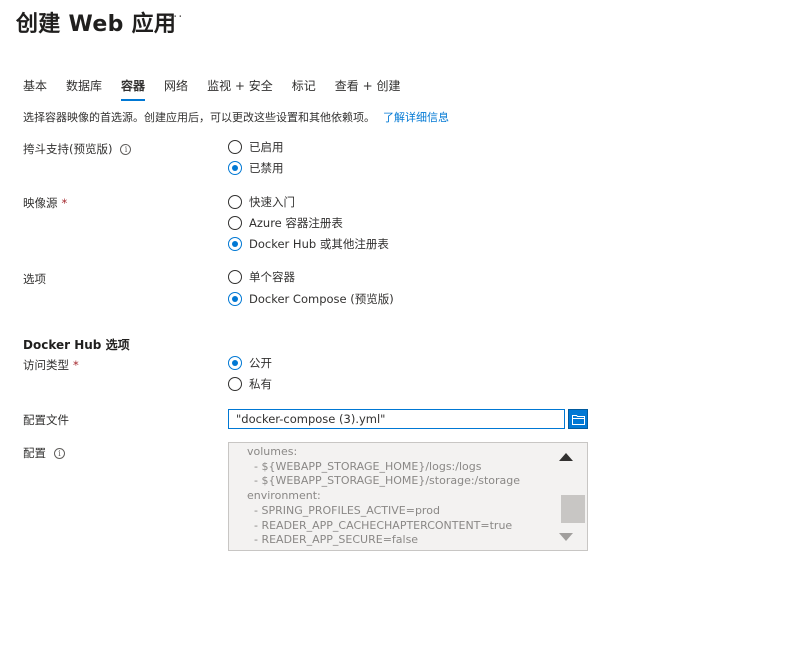 Image resolution: width=800 pixels, height=658 pixels. I want to click on tab-networking: 网络, so click(176, 89).